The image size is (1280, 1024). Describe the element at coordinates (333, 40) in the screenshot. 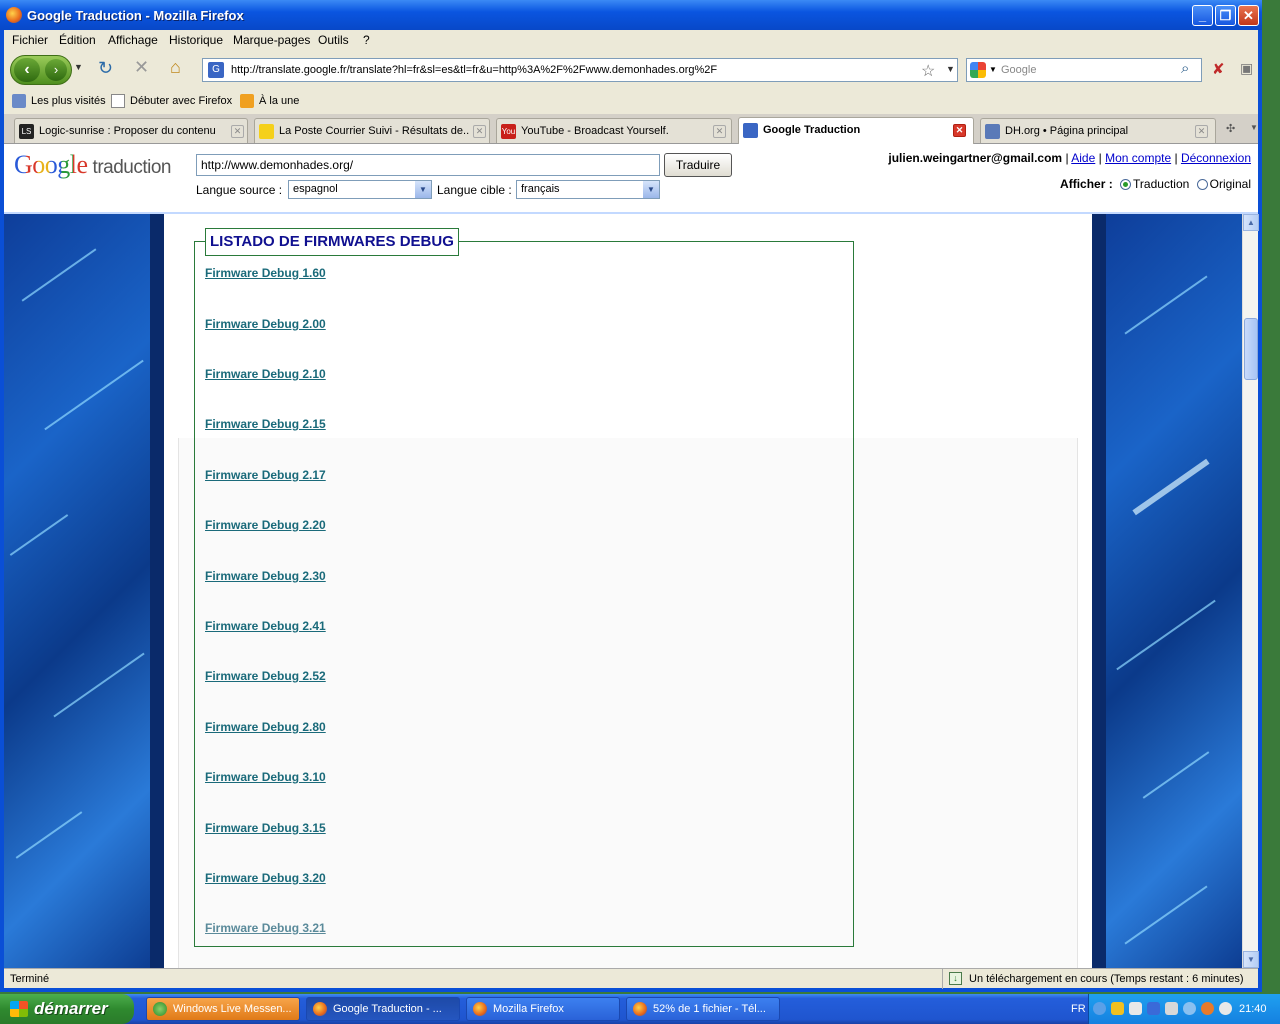

I see `menu-outils: Outils` at that location.